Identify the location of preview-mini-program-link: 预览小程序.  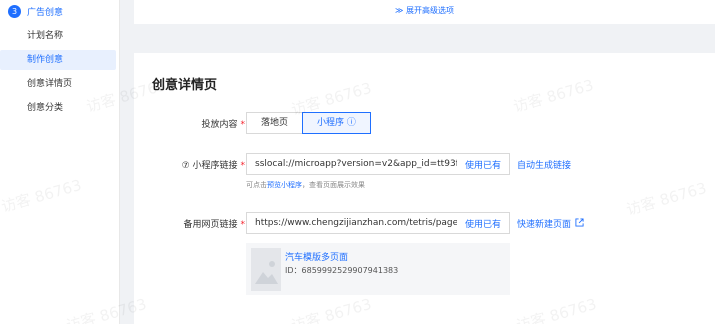
(284, 185).